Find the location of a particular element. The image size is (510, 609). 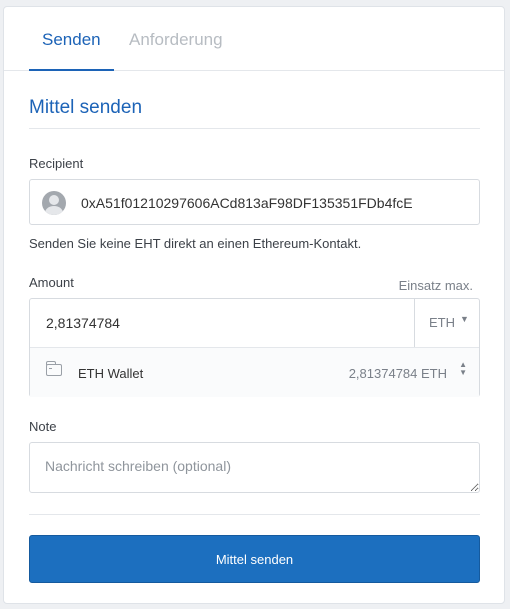

currency-select: ETH ▼ is located at coordinates (446, 323).